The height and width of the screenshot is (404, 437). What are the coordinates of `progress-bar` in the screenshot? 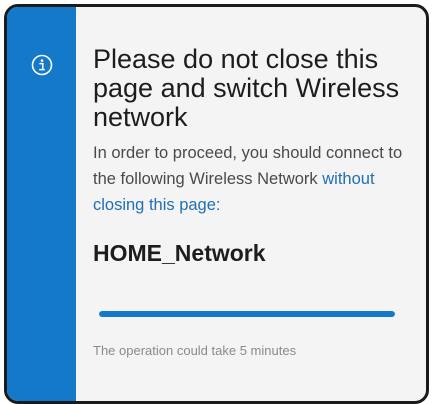 It's located at (247, 314).